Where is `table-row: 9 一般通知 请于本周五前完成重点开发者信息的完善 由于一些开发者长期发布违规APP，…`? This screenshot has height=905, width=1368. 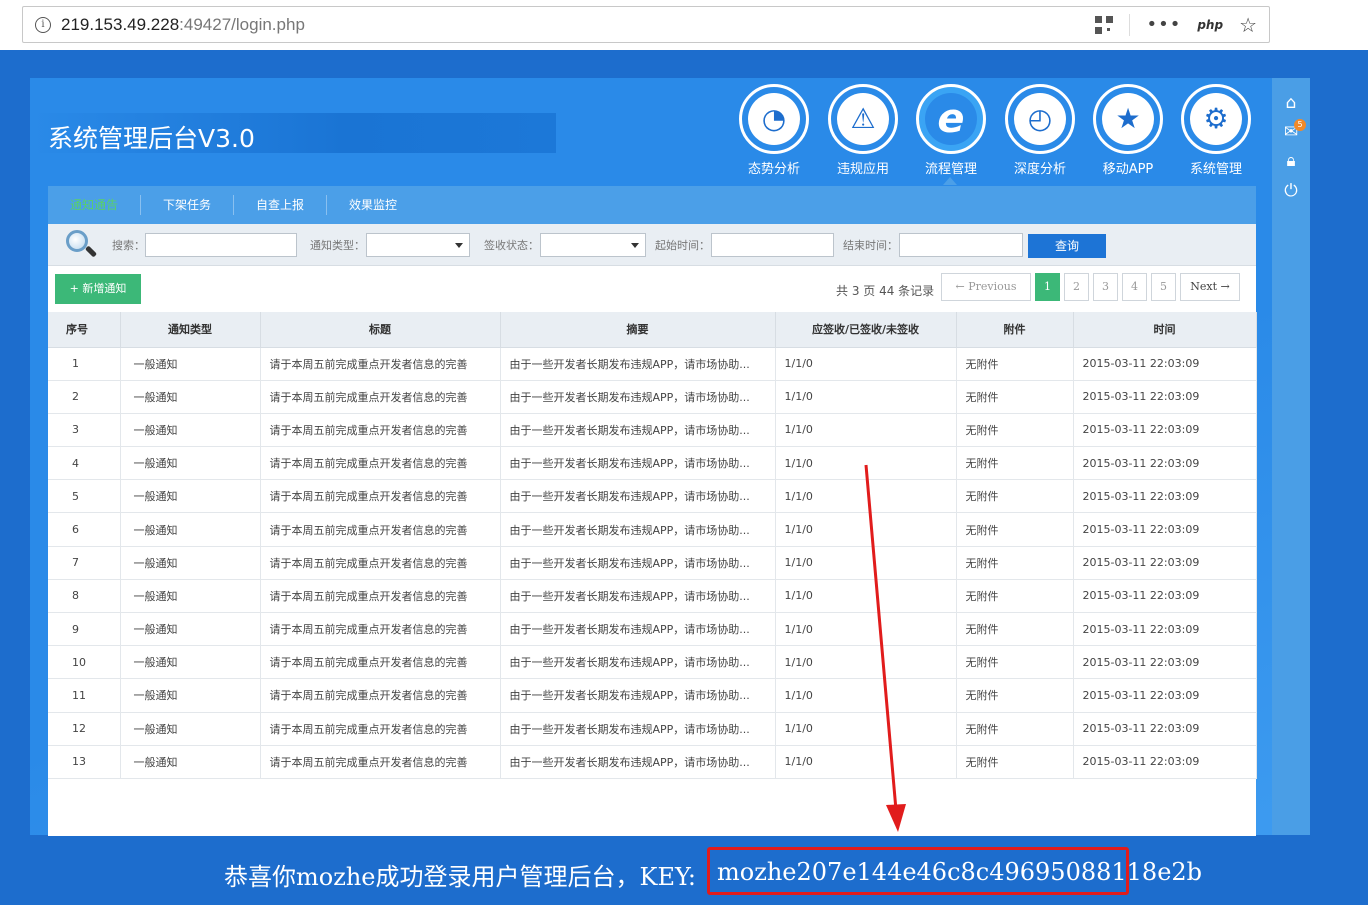 table-row: 9 一般通知 请于本周五前完成重点开发者信息的完善 由于一些开发者长期发布违规APP，… is located at coordinates (652, 629).